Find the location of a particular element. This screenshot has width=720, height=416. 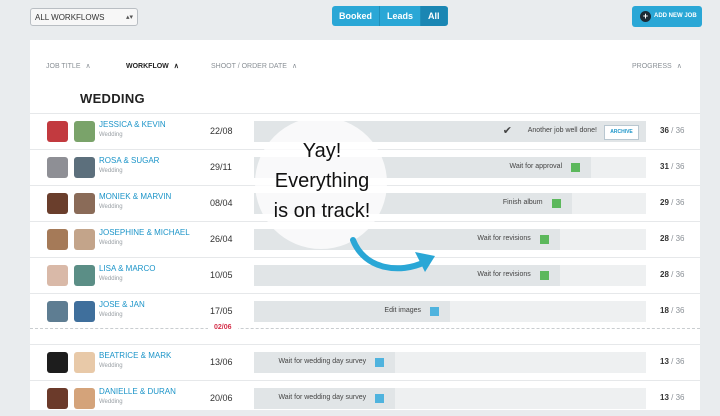

workflow-select-value: ALL WORKFLOWS is located at coordinates (70, 17).